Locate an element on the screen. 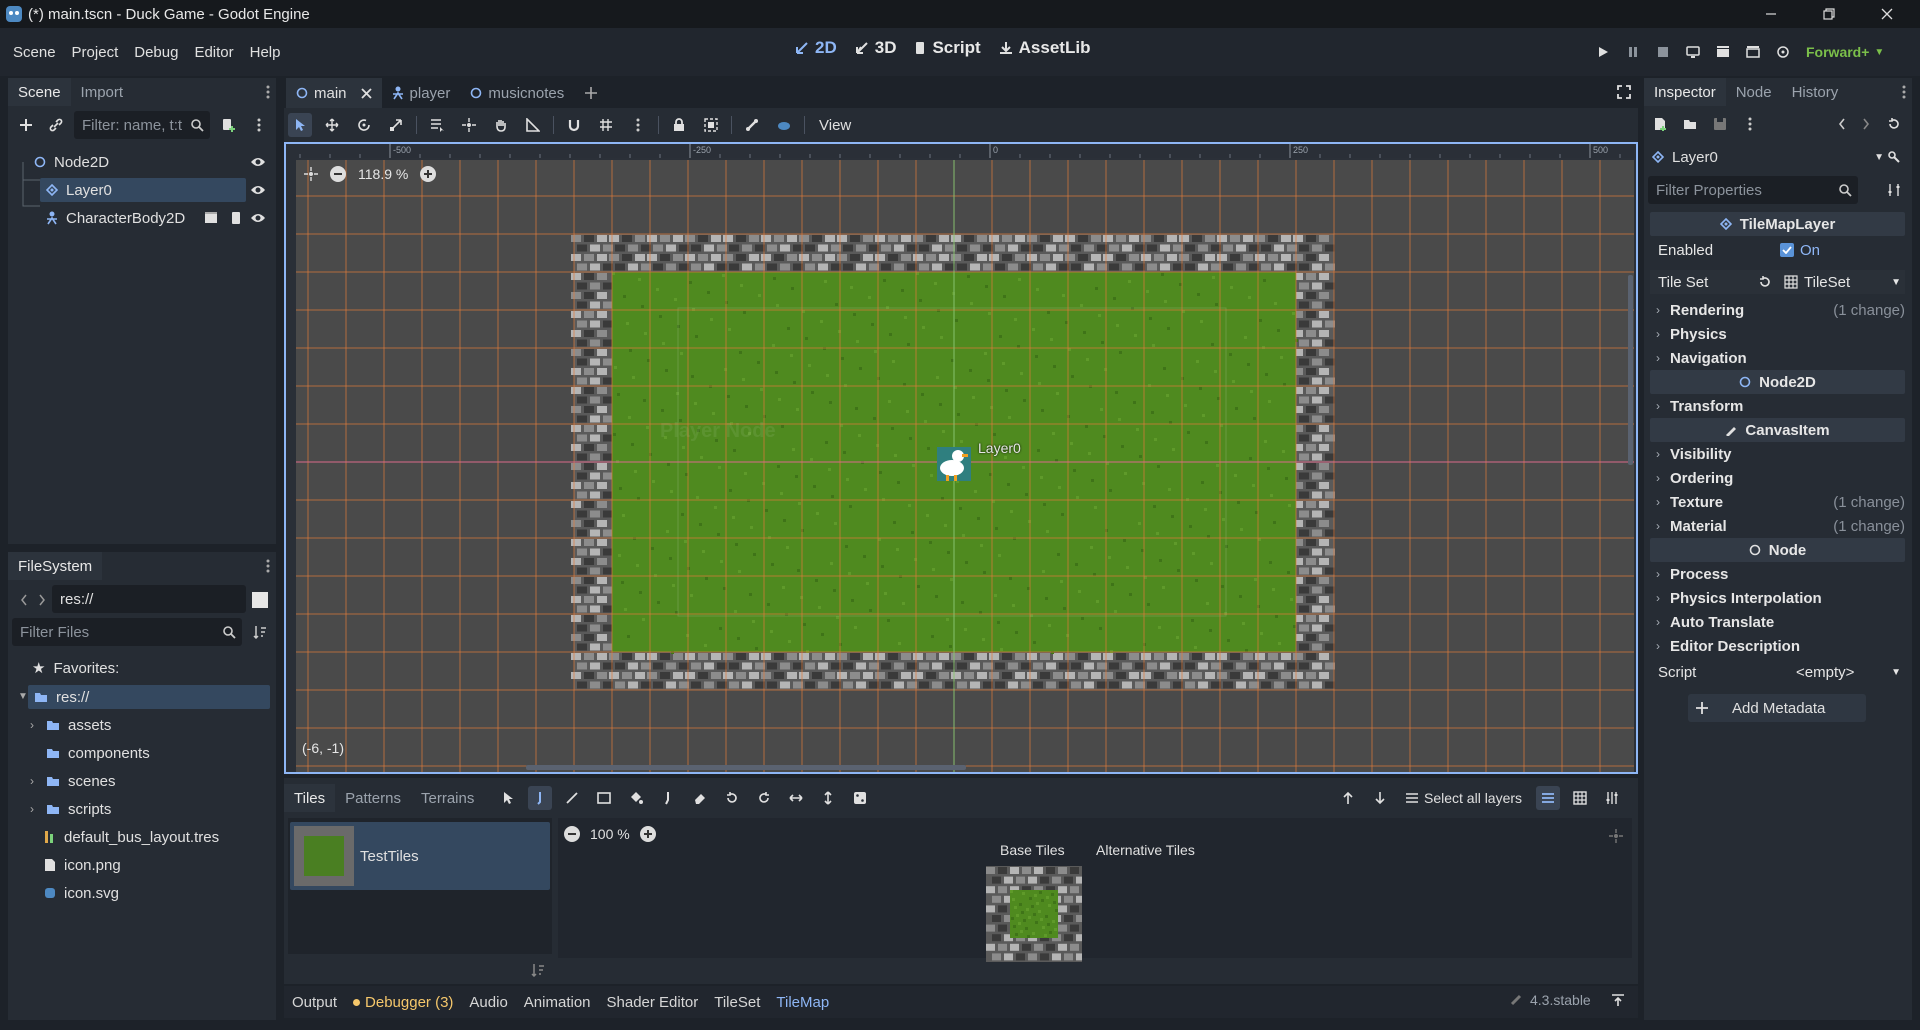 This screenshot has height=1030, width=1920. play-custom-scene-button is located at coordinates (1753, 52).